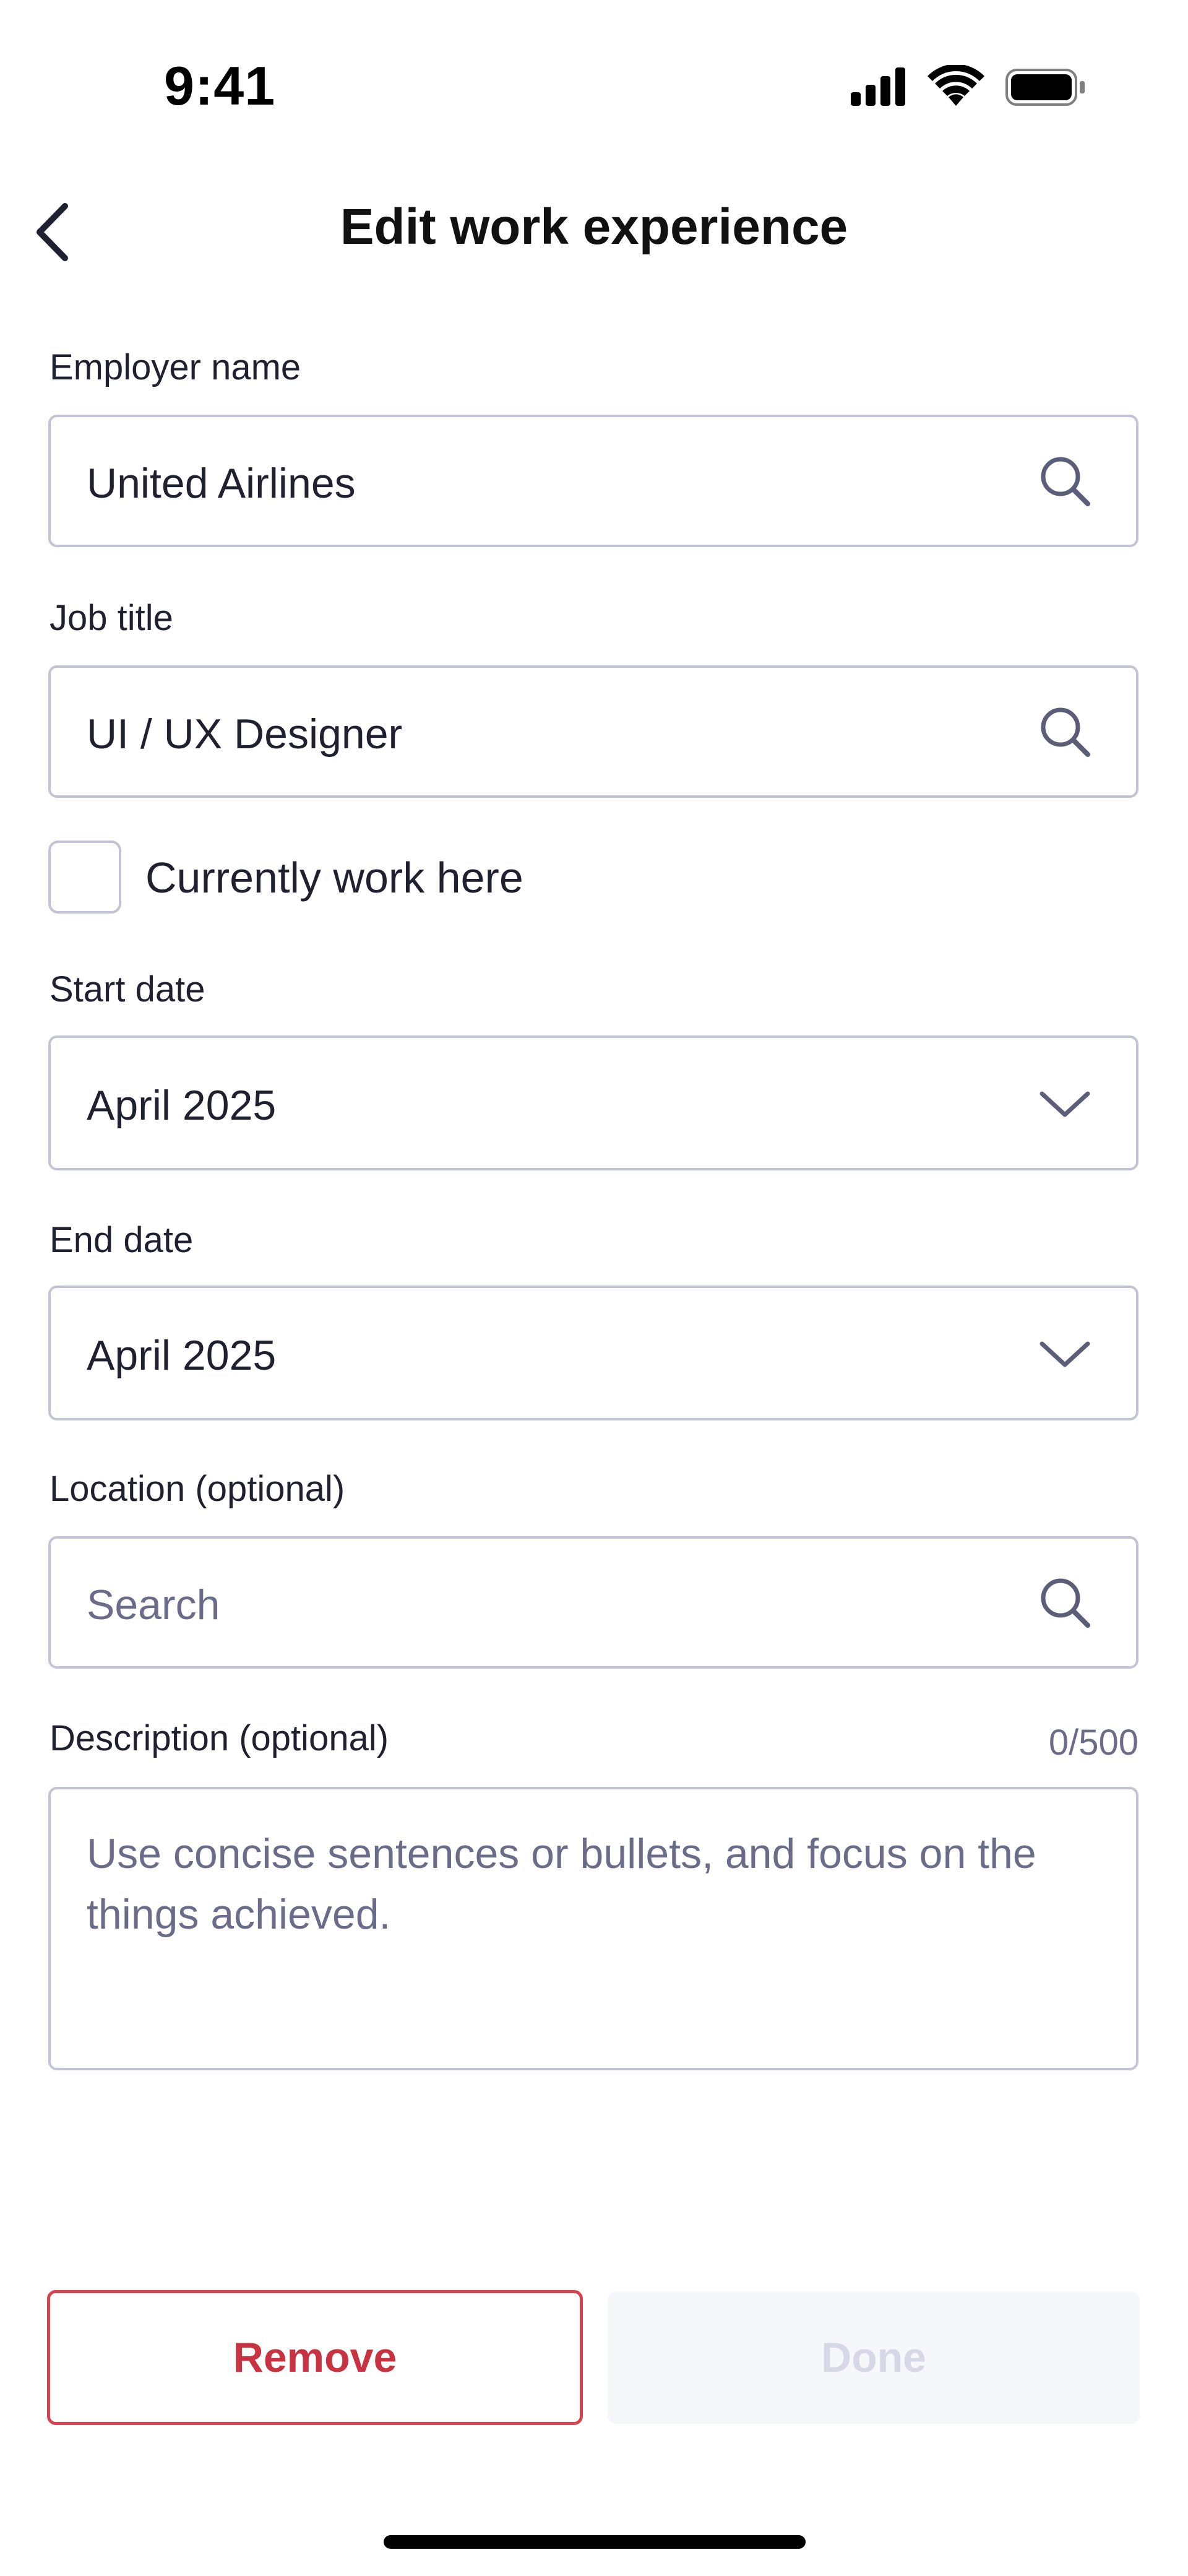 Image resolution: width=1188 pixels, height=2576 pixels. What do you see at coordinates (593, 1102) in the screenshot?
I see `start-date-select: April 2025` at bounding box center [593, 1102].